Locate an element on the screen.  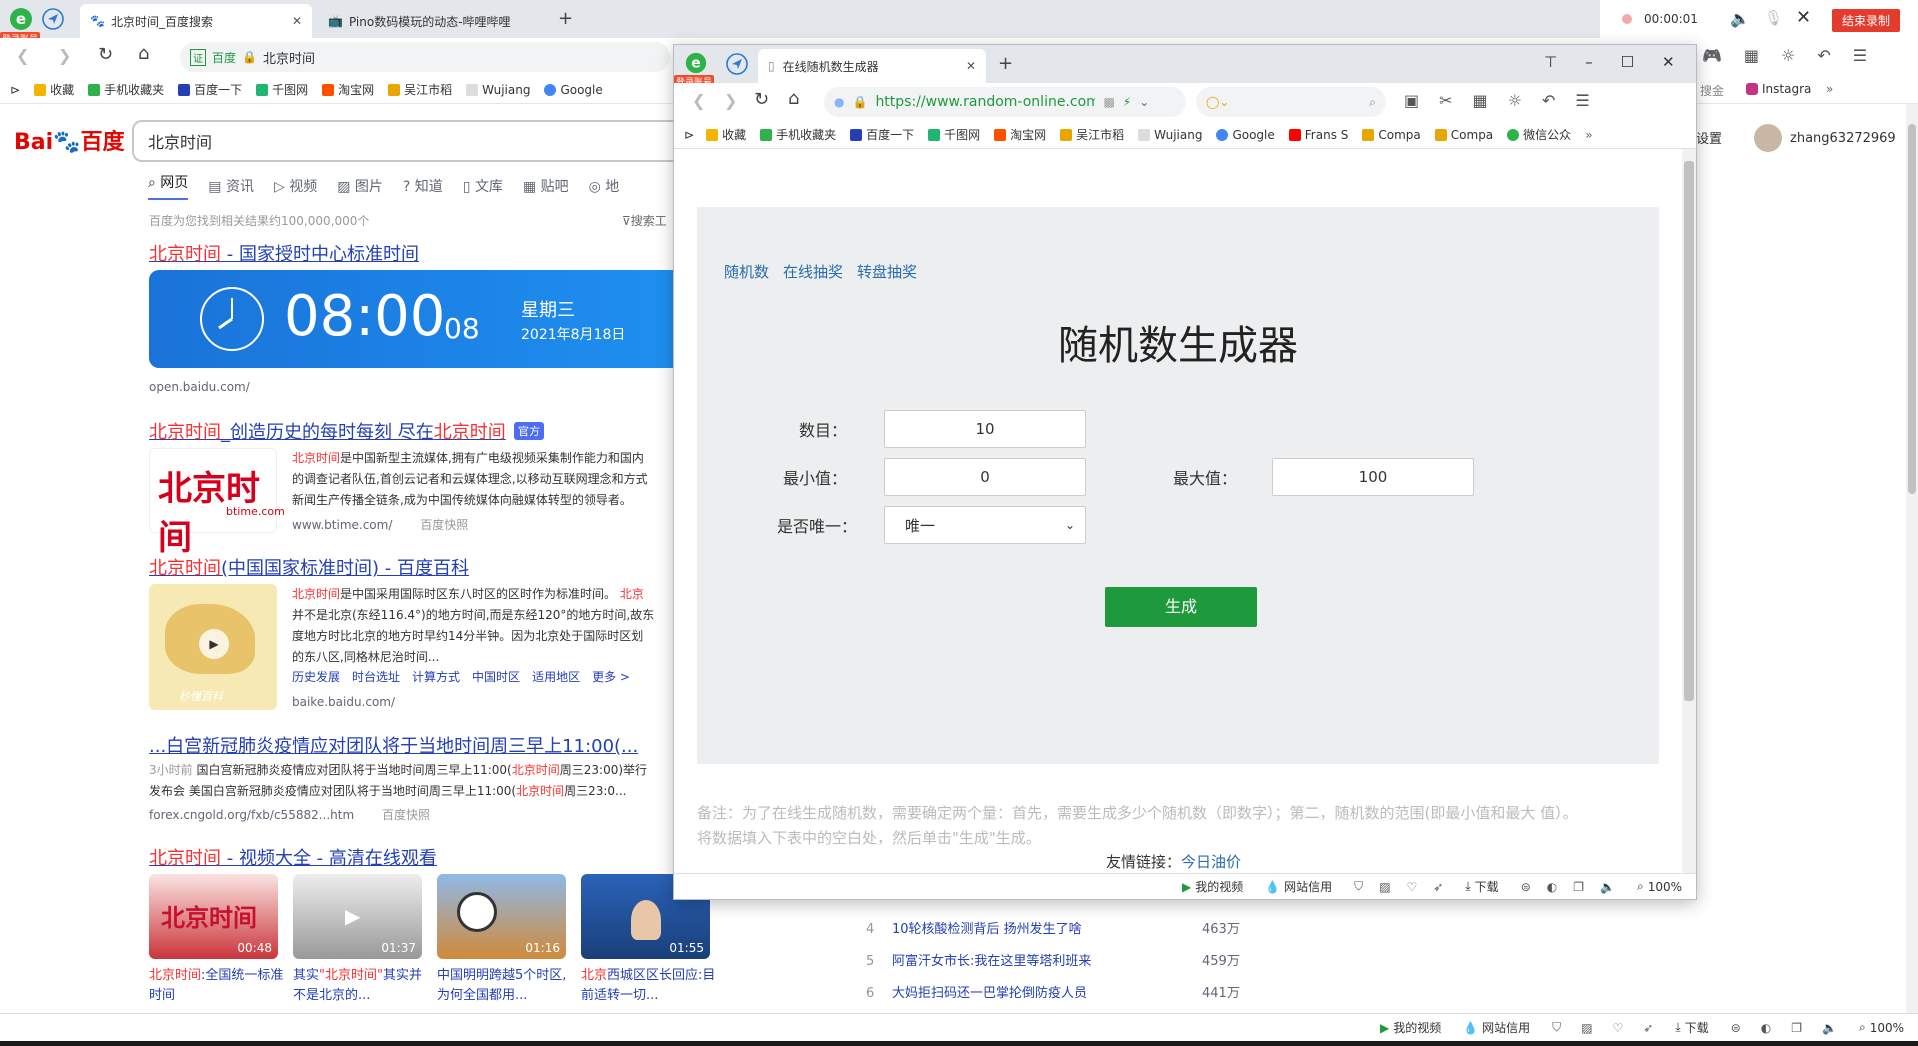
browser-logo-icon: e is located at coordinates (696, 63).